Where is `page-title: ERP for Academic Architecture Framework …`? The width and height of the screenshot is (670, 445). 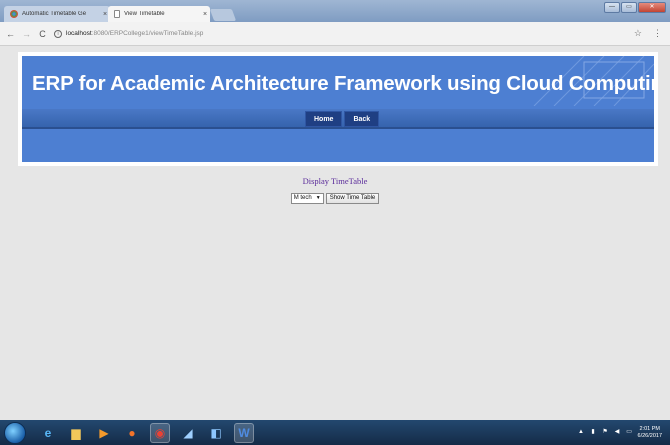
page-title: ERP for Academic Architecture Framework … is located at coordinates (343, 83).